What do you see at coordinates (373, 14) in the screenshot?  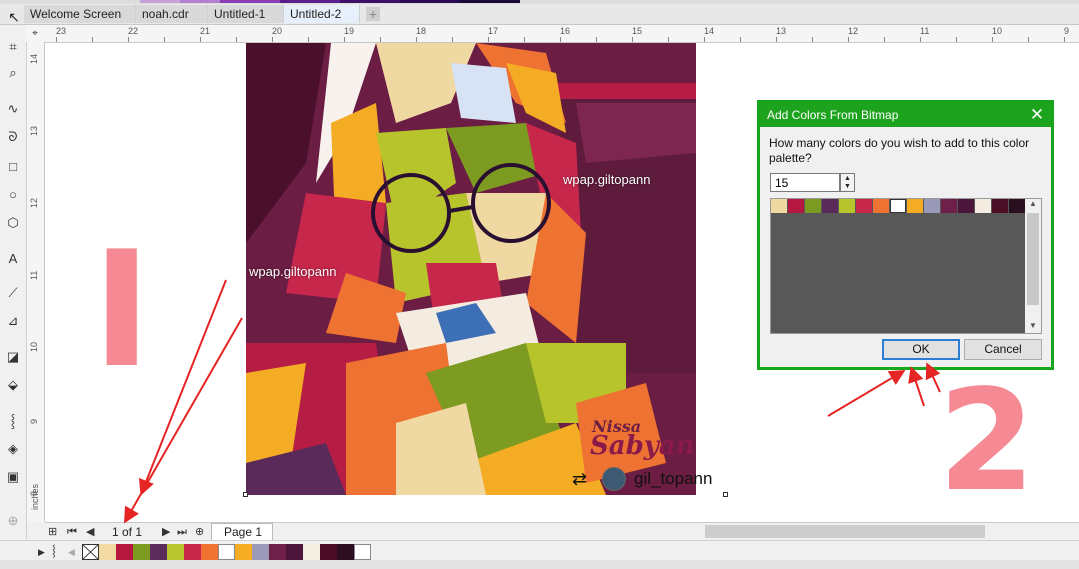 I see `new-tab-plus-icon: +` at bounding box center [373, 14].